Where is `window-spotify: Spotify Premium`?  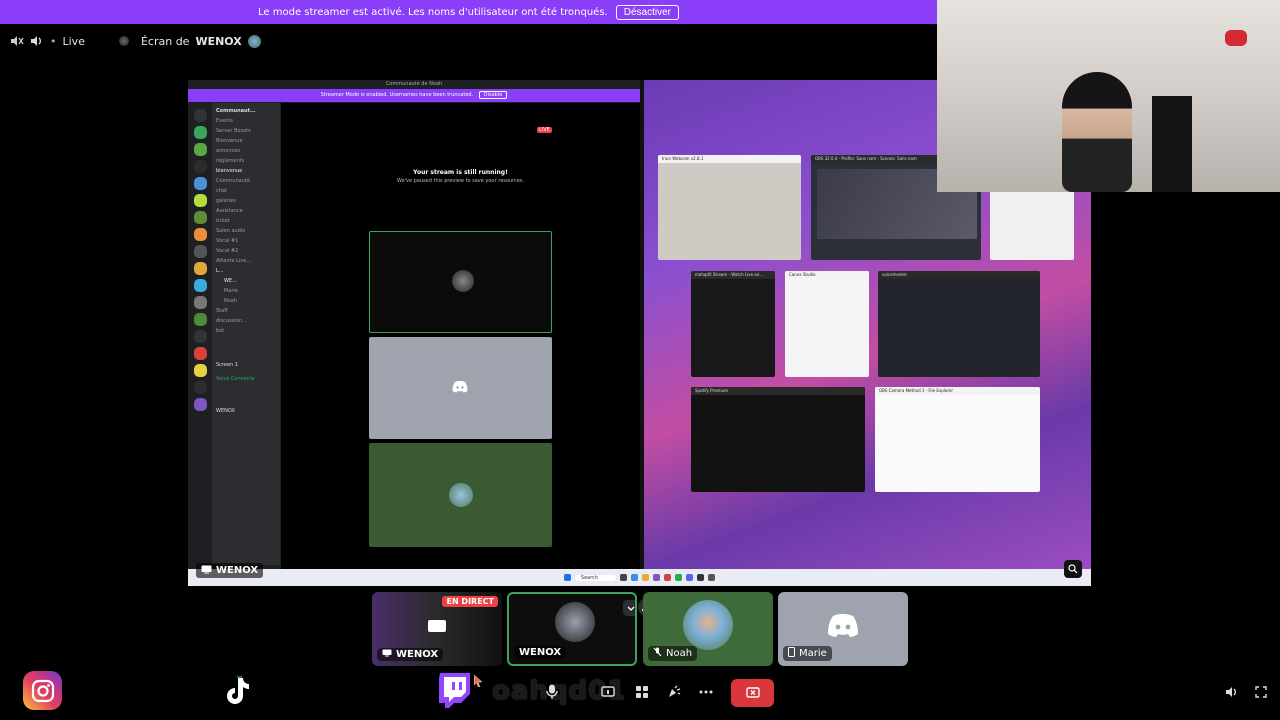 window-spotify: Spotify Premium is located at coordinates (778, 439).